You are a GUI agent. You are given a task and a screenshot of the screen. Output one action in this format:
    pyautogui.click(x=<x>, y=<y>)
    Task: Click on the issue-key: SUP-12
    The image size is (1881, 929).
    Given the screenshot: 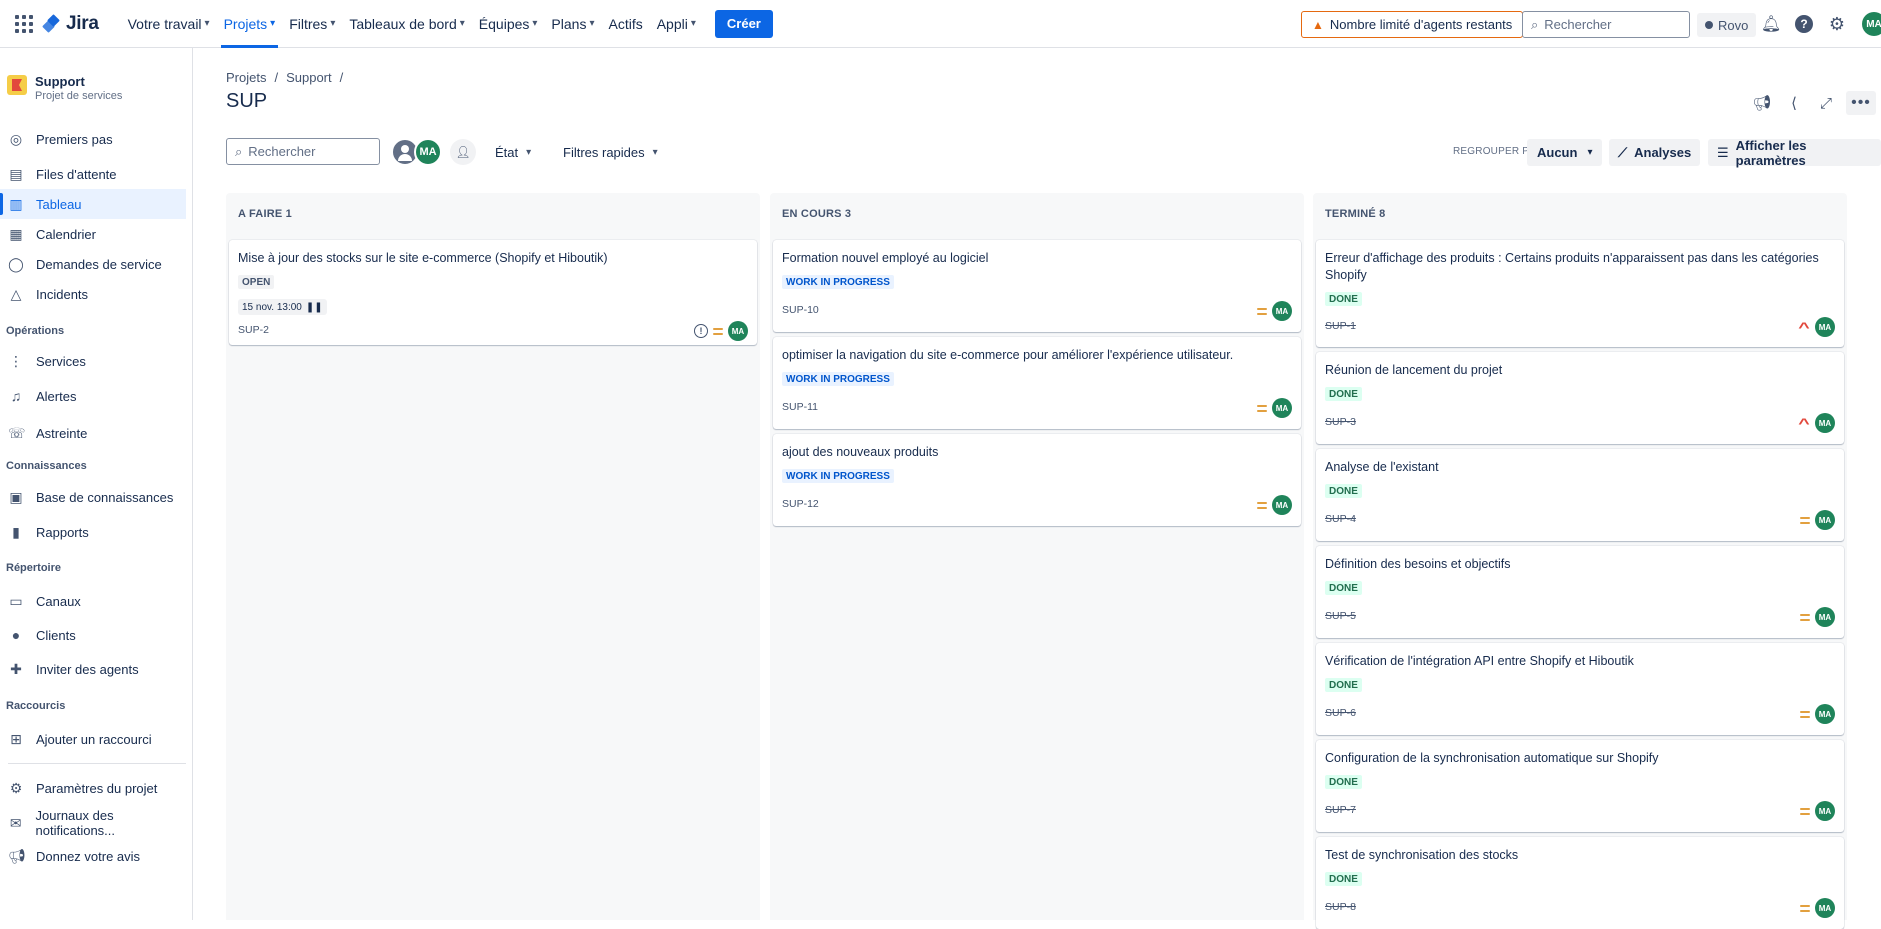 What is the action you would take?
    pyautogui.click(x=800, y=504)
    